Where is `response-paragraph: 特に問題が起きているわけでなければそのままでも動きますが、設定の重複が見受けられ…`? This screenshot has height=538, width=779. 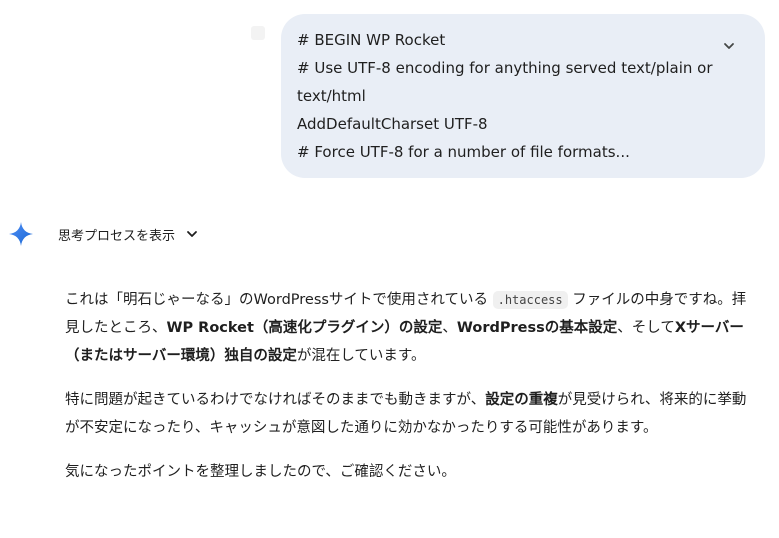 response-paragraph: 特に問題が起きているわけでなければそのままでも動きますが、設定の重複が見受けられ… is located at coordinates (412, 414).